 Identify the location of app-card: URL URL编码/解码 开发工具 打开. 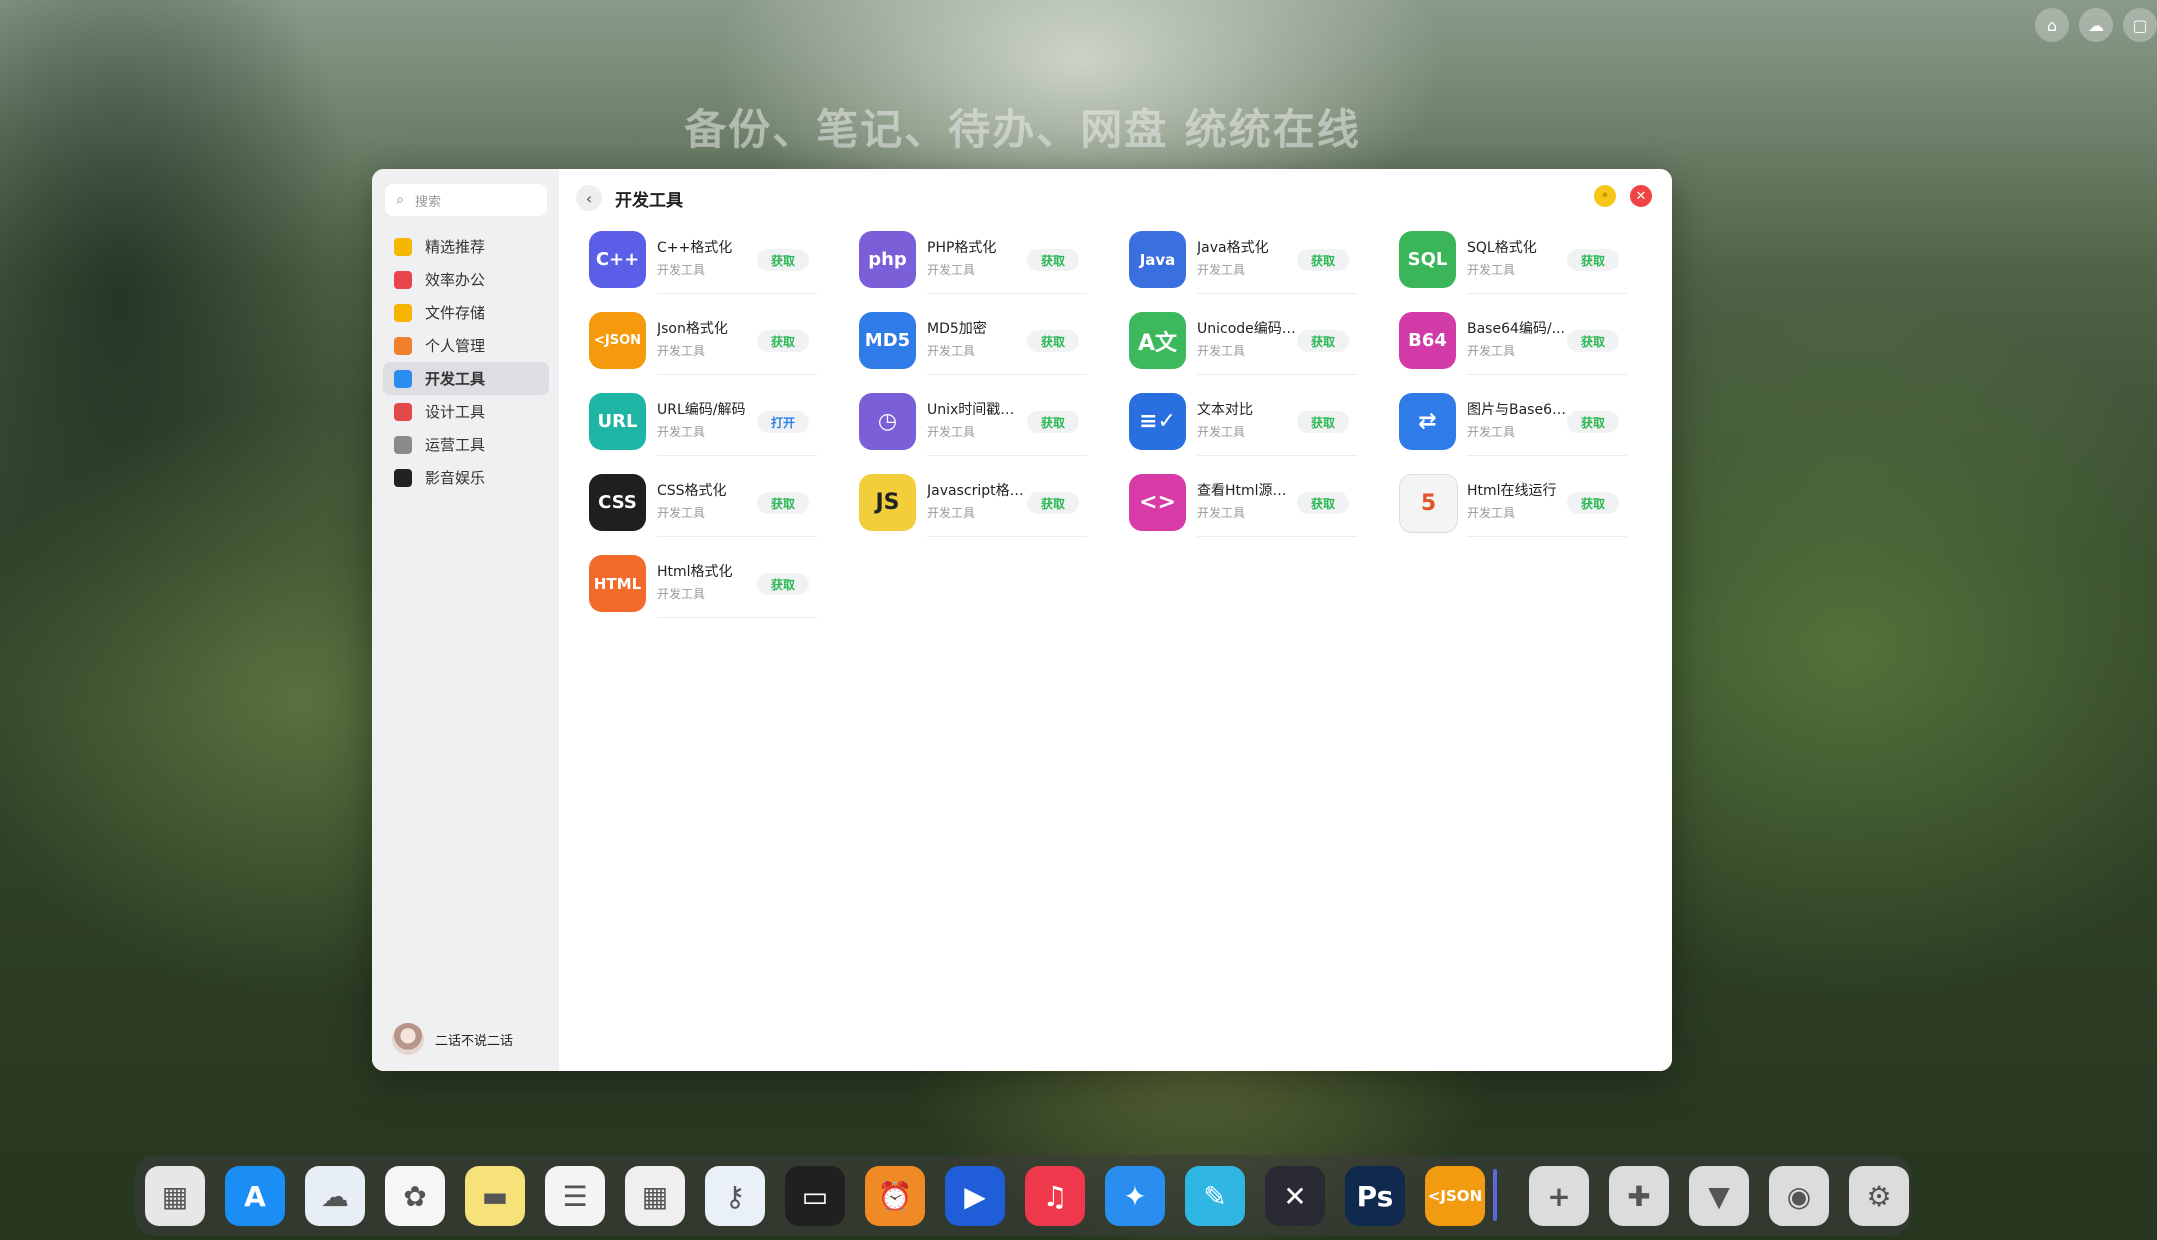
(709, 423).